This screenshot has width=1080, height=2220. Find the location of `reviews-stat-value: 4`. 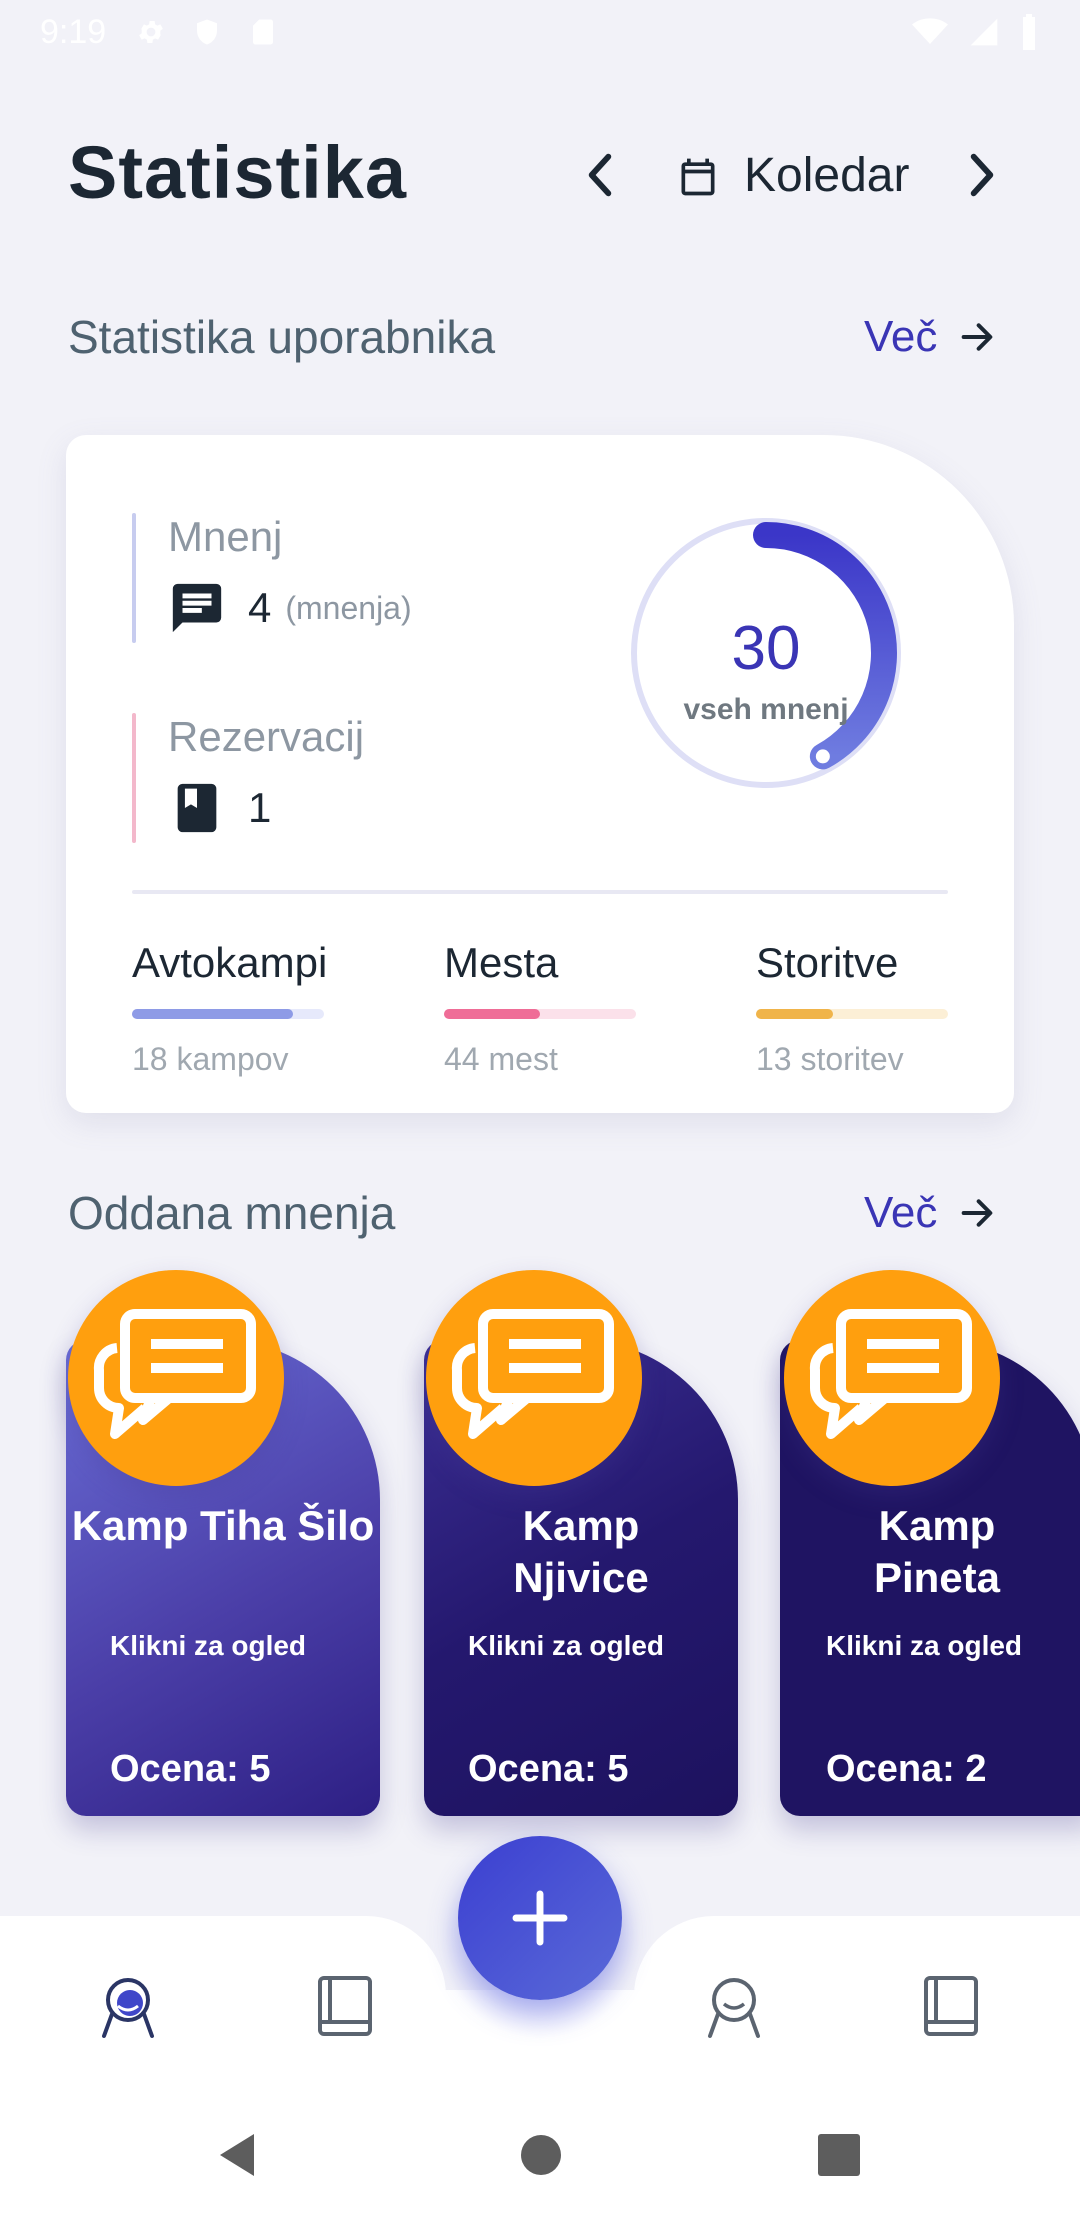

reviews-stat-value: 4 is located at coordinates (260, 607).